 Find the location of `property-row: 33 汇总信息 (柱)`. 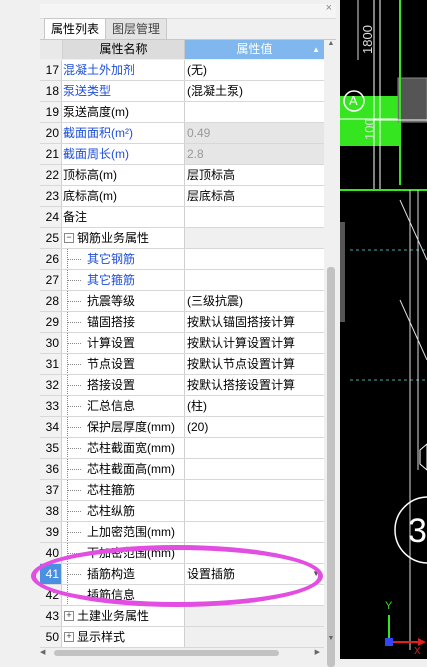

property-row: 33 汇总信息 (柱) is located at coordinates (182, 406).